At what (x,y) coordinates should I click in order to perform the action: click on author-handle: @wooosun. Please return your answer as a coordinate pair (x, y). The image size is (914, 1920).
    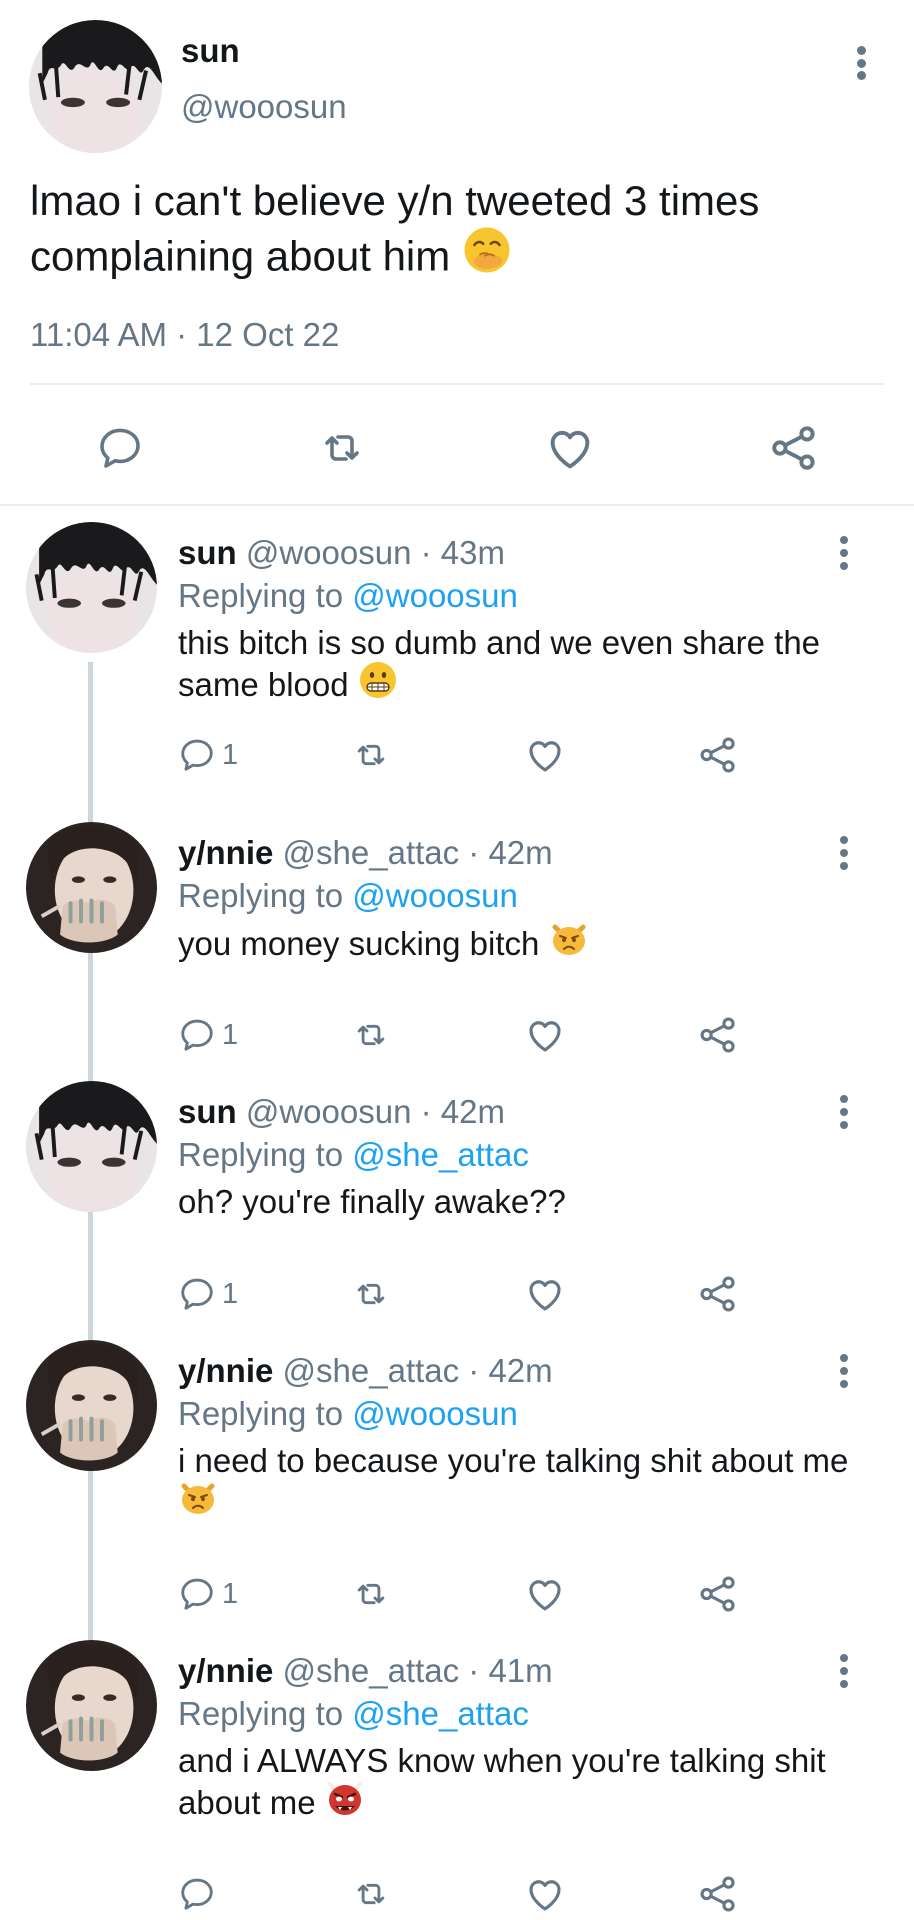
    Looking at the image, I should click on (264, 107).